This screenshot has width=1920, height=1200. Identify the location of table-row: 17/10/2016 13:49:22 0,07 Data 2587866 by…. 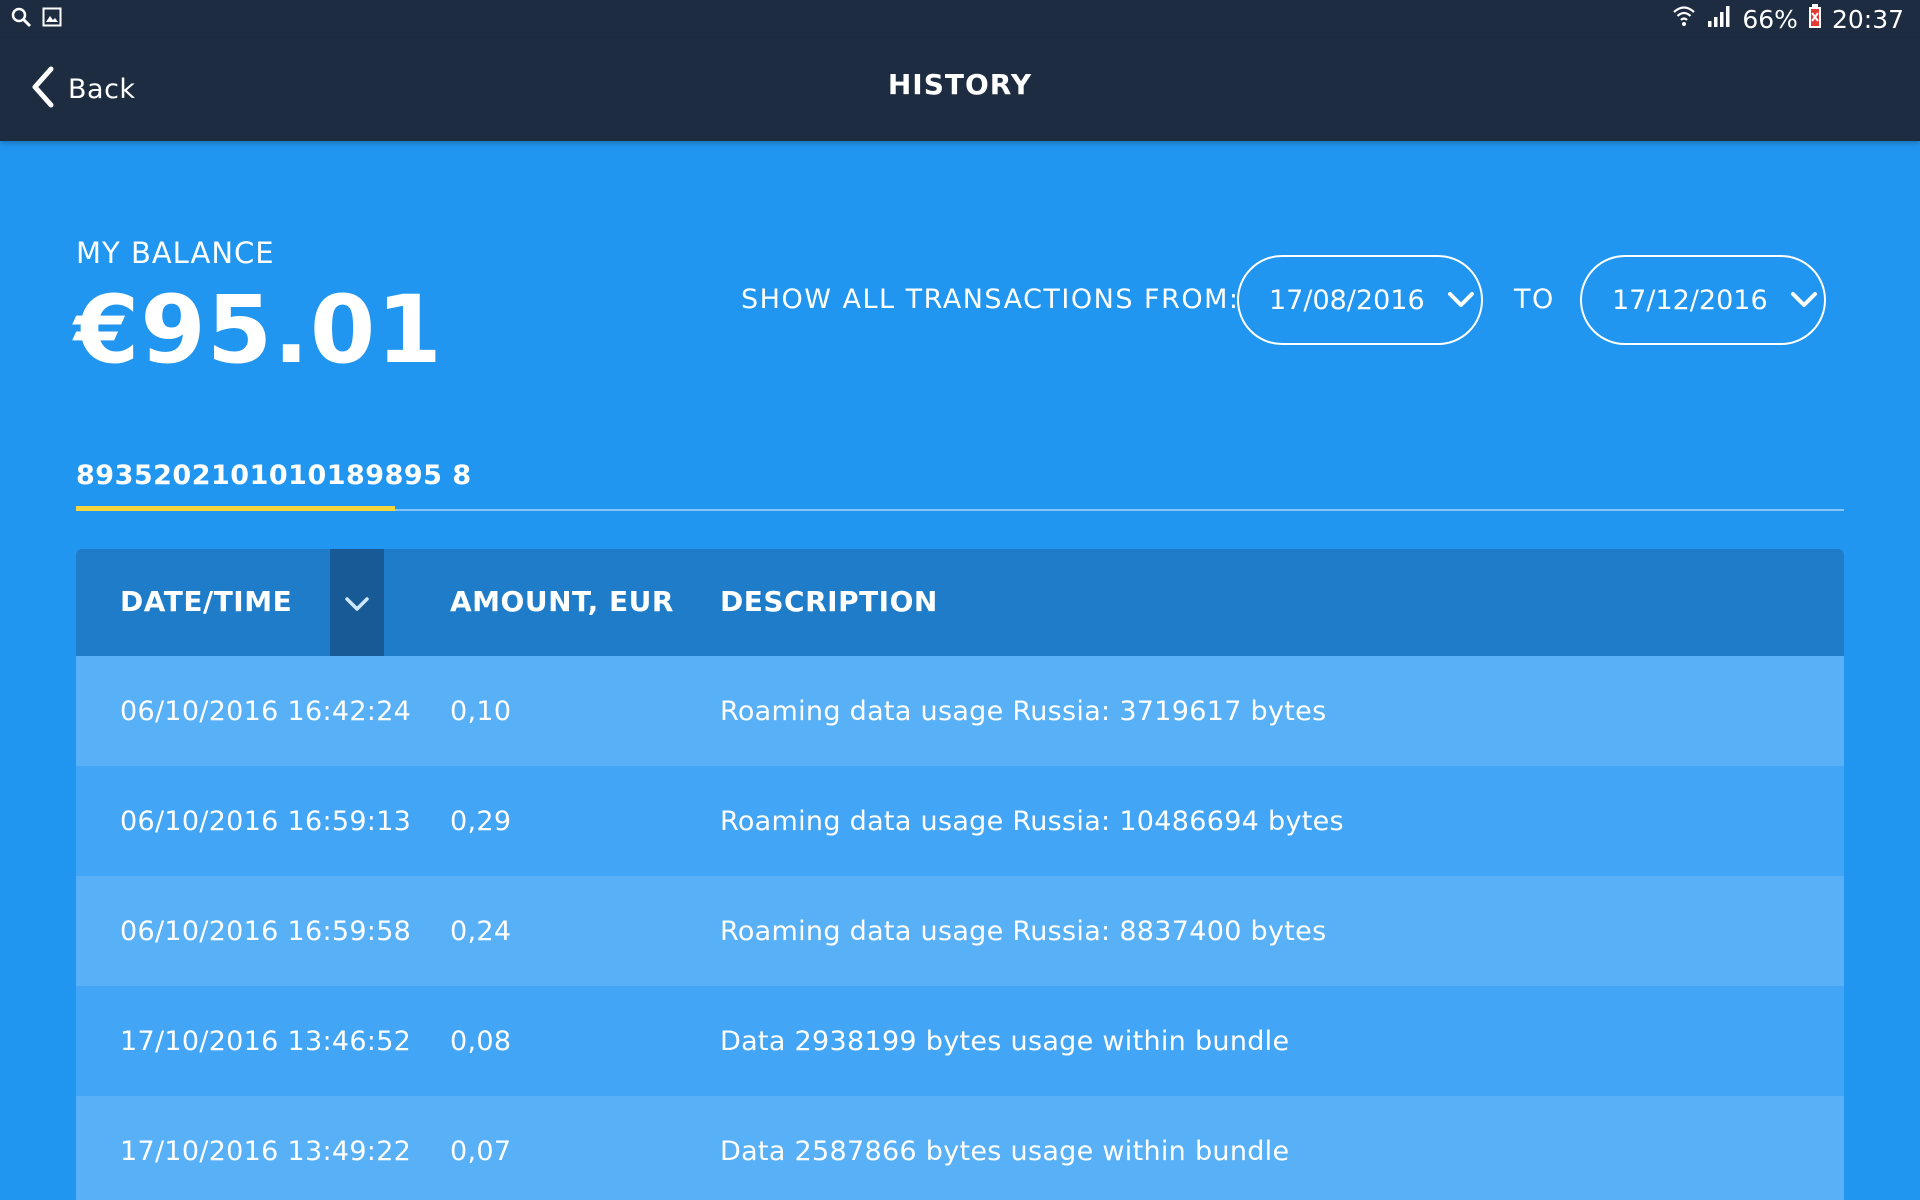
(960, 1148).